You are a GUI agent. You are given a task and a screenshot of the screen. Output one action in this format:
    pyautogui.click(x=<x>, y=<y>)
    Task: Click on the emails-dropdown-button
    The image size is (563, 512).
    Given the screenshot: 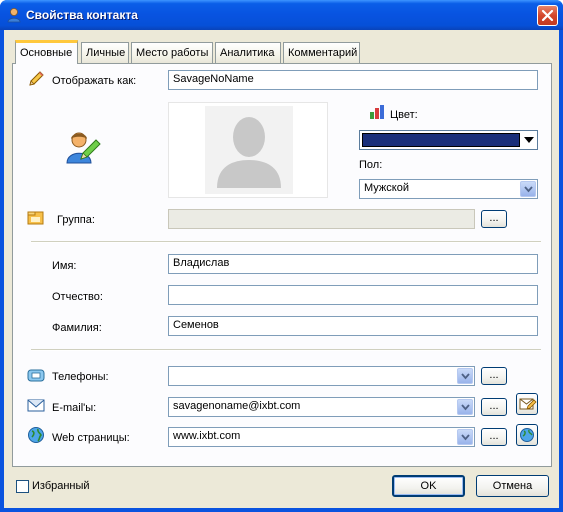 What is the action you would take?
    pyautogui.click(x=465, y=407)
    